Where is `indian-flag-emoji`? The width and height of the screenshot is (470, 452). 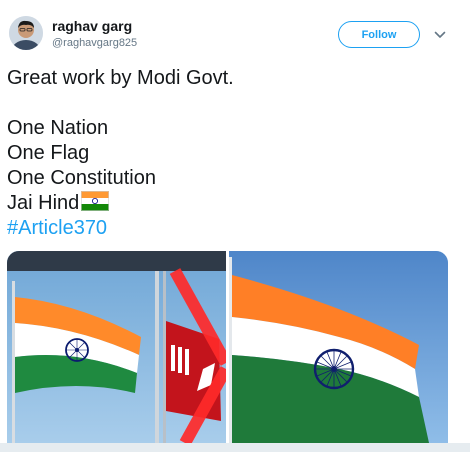
indian-flag-emoji is located at coordinates (95, 204).